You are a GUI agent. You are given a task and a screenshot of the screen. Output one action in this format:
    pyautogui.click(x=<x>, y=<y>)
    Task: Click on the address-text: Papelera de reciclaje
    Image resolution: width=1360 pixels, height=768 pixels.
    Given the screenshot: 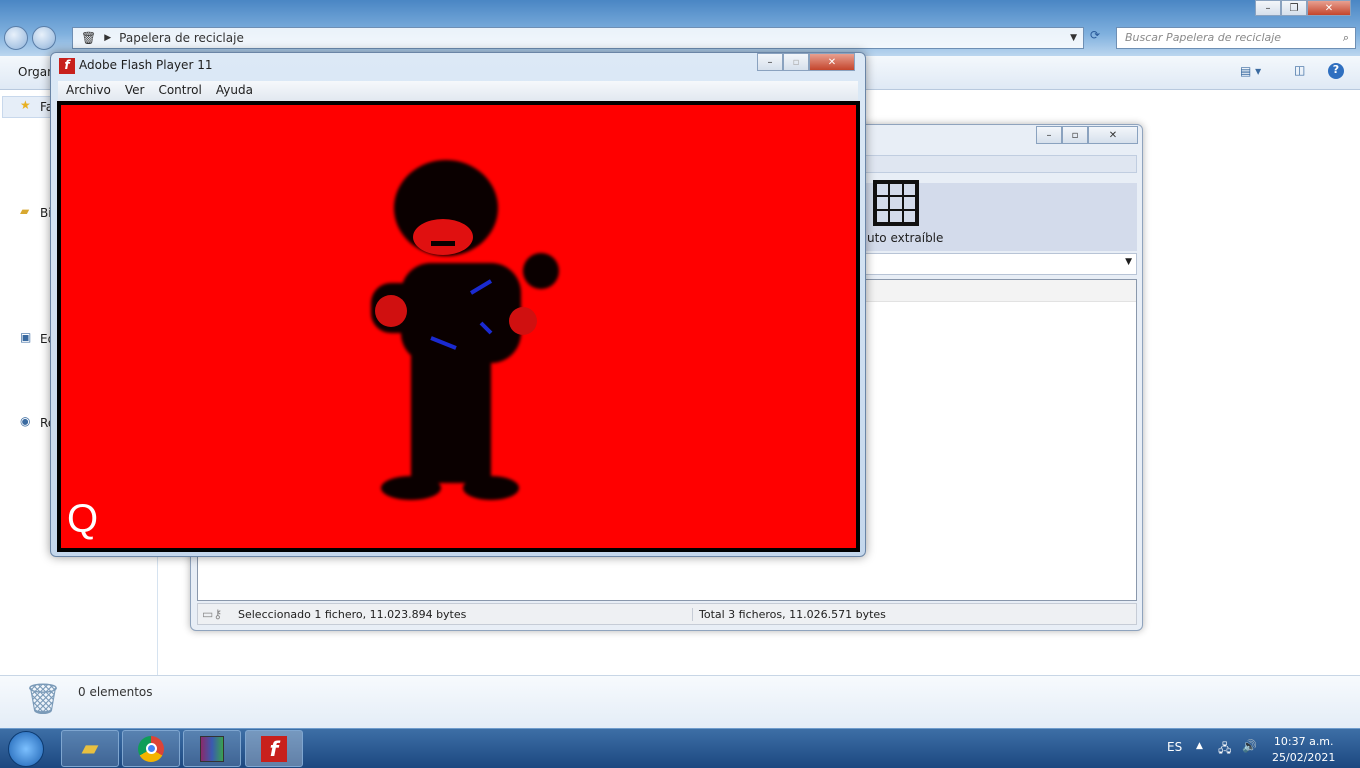 What is the action you would take?
    pyautogui.click(x=181, y=38)
    